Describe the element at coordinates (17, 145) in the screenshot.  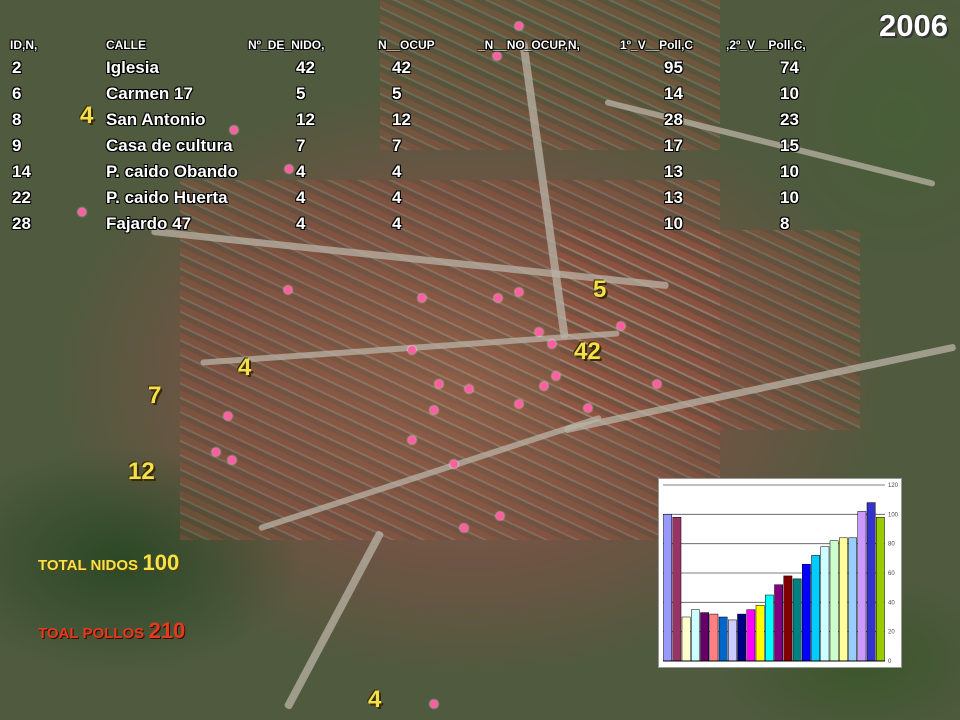
I see `table-cell: 9` at that location.